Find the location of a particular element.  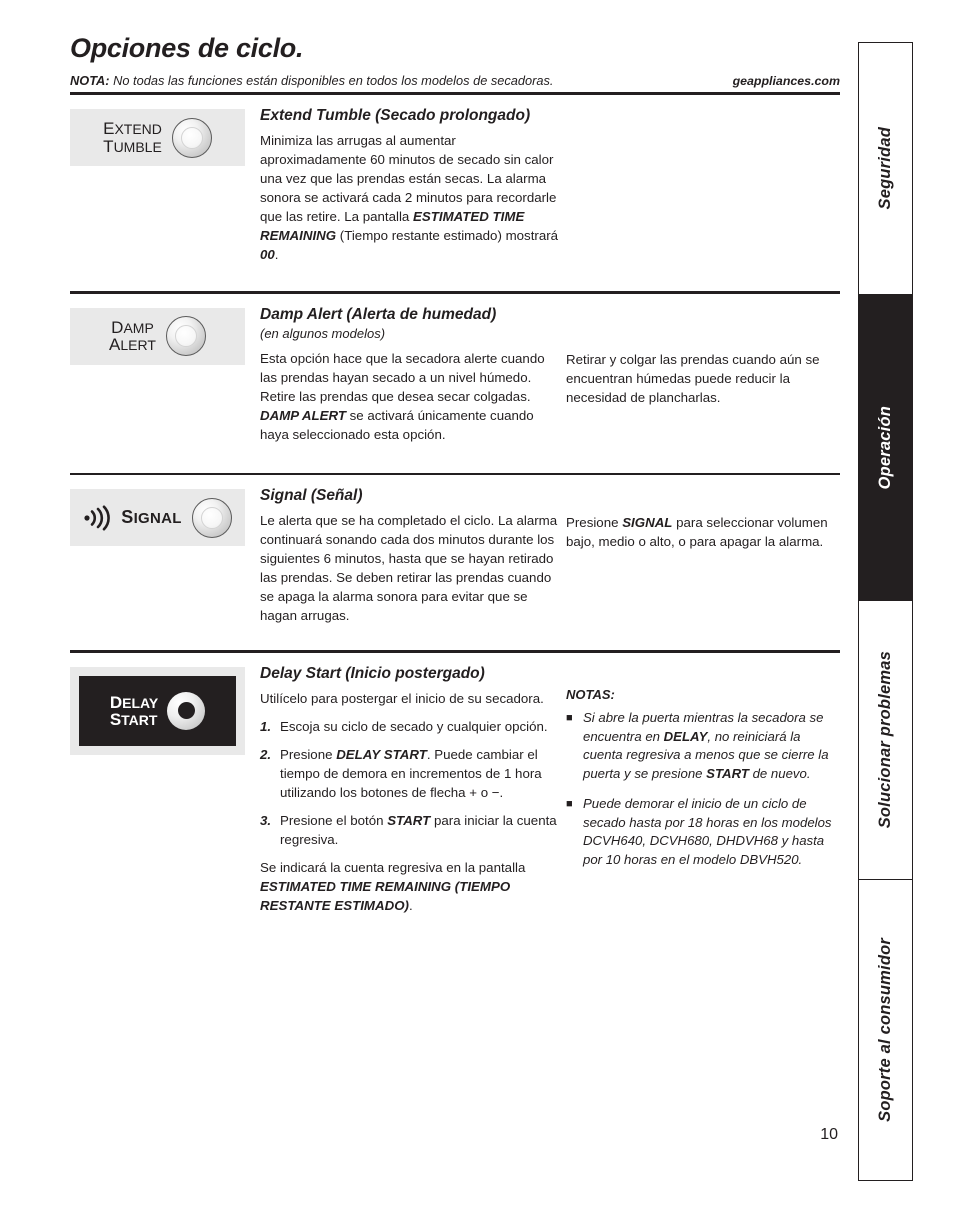

damp-alert-subtitle: (en algunos modelos) is located at coordinates (323, 334).